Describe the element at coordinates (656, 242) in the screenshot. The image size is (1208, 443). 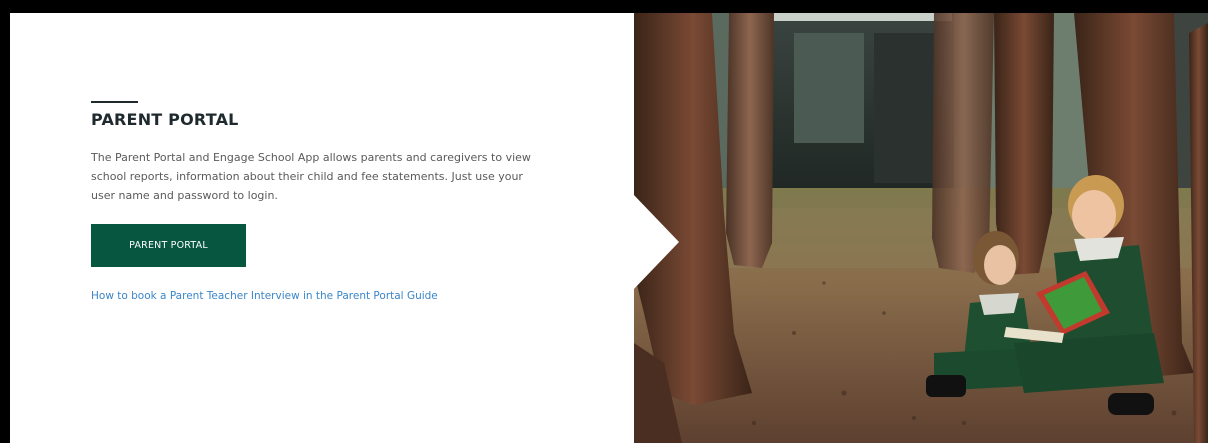
I see `image-notch` at that location.